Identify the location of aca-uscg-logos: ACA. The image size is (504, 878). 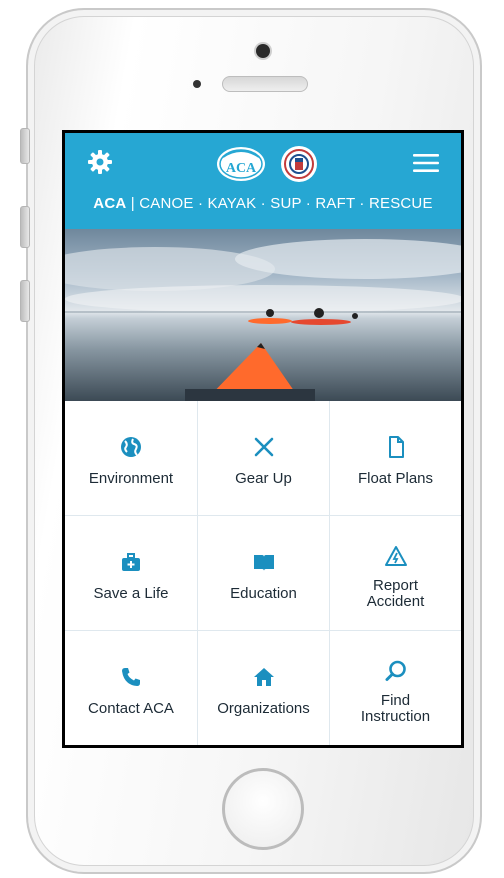
(267, 164).